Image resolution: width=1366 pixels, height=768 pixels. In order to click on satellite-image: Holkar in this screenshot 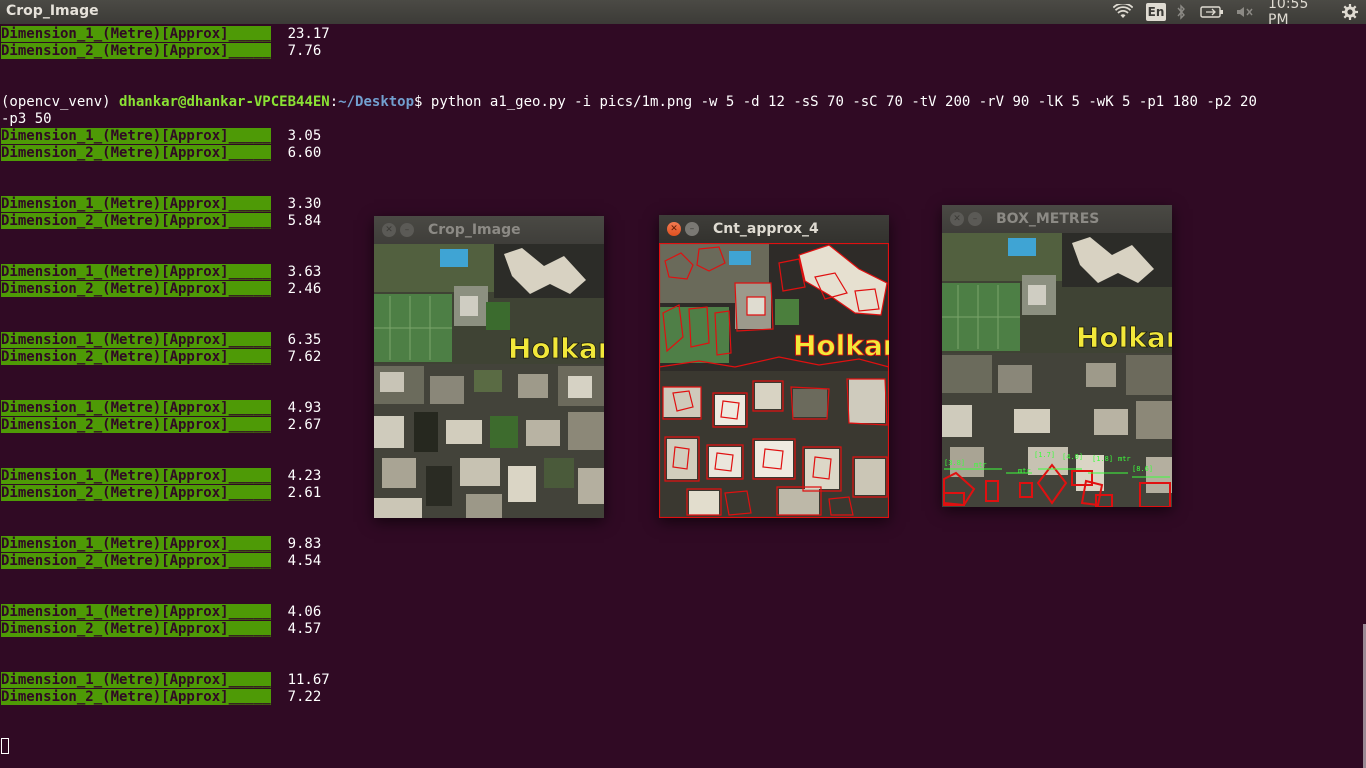, I will do `click(489, 381)`.